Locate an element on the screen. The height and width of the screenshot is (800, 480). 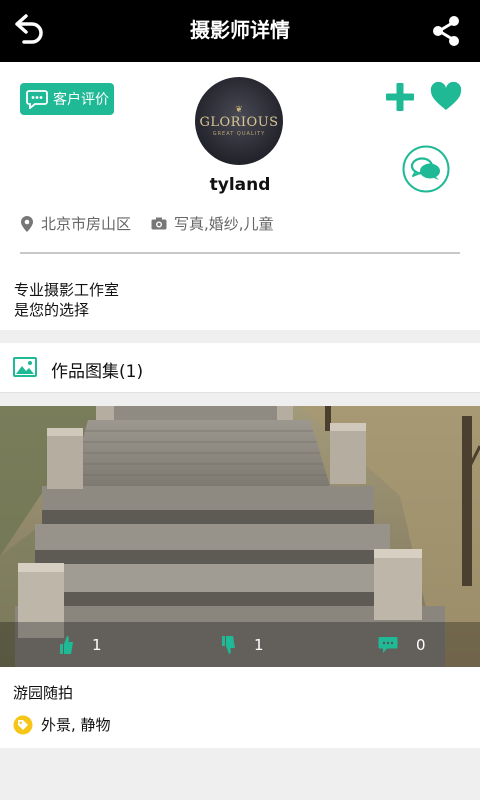
description-line: 是您的选择 is located at coordinates (52, 310).